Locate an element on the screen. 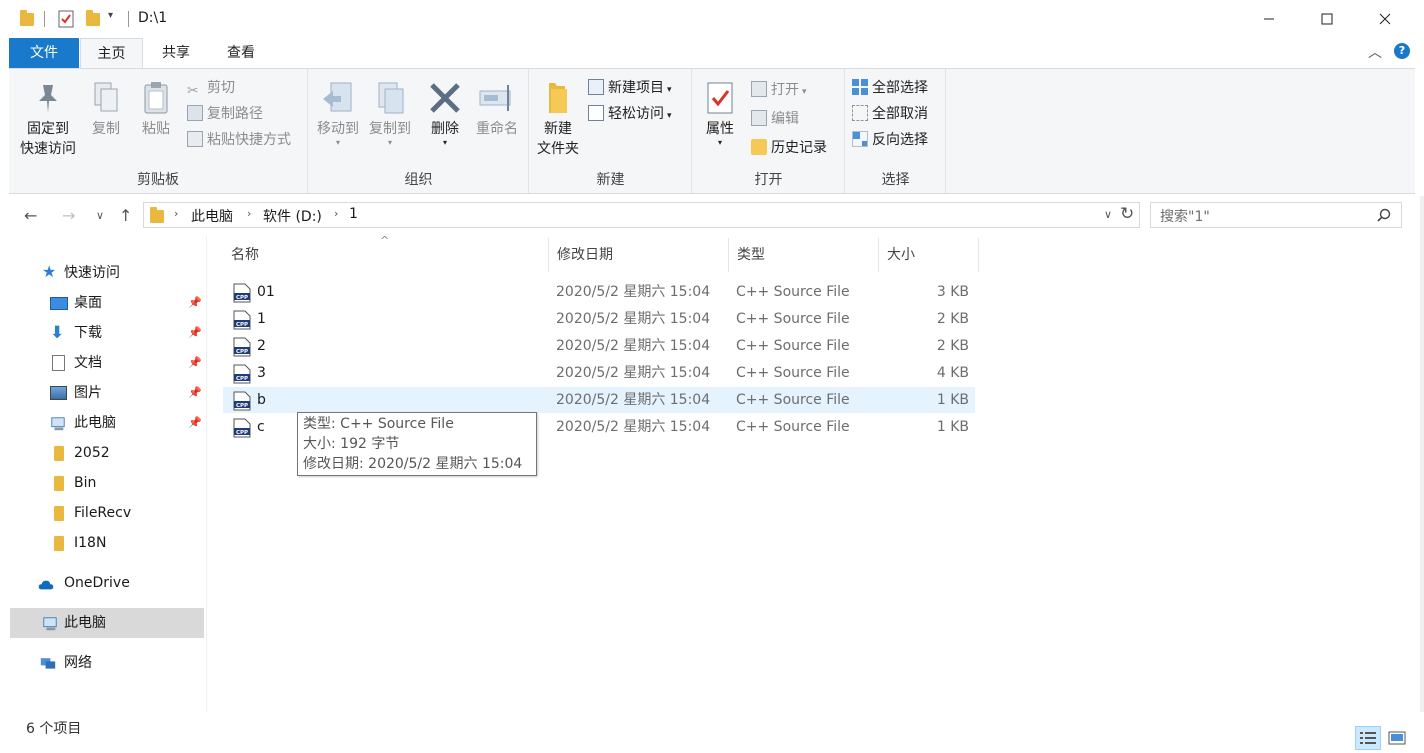  column-header-name: 名称 is located at coordinates (386, 255).